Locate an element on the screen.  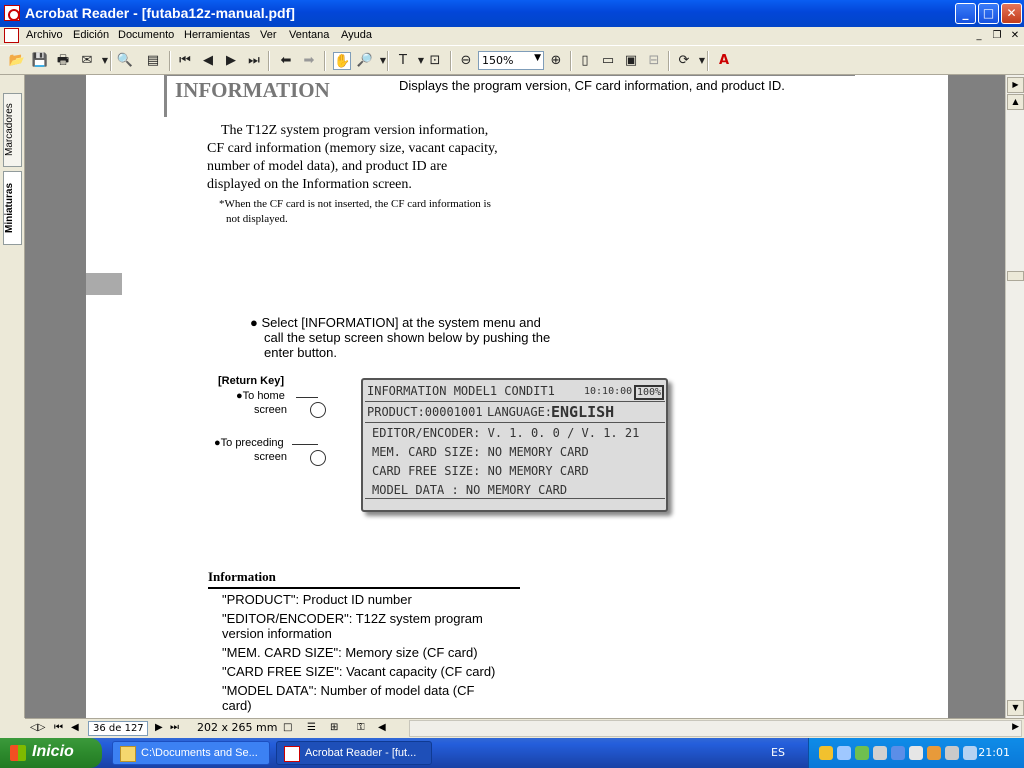
zoom-dropdown-icon: ▼ is located at coordinates (383, 61).